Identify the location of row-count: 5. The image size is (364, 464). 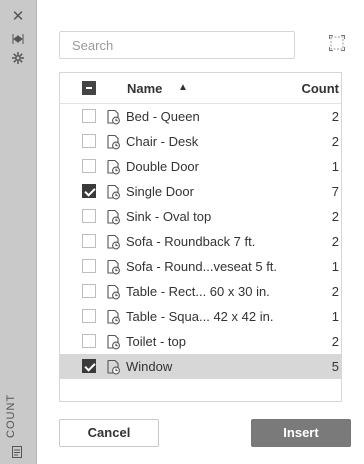
(335, 366).